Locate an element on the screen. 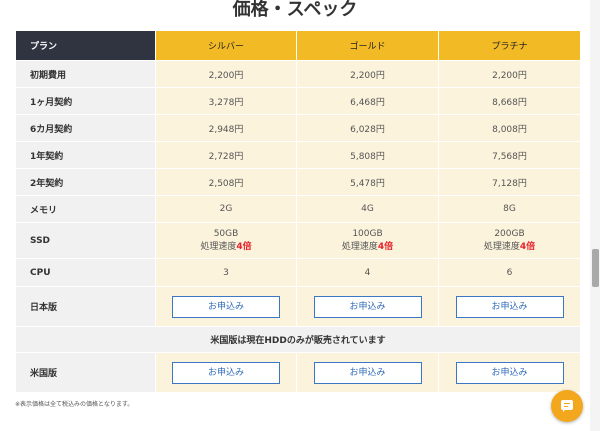  table-row: メモリ 2G 4G 8G is located at coordinates (298, 209).